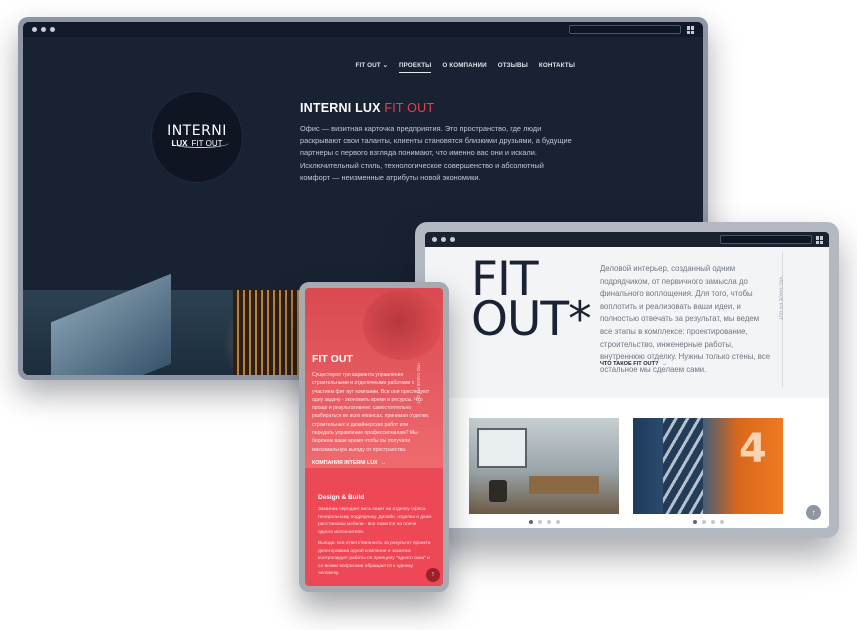  Describe the element at coordinates (513, 67) in the screenshot. I see `nav-item-reviews: ОТЗЫВЫ` at that location.